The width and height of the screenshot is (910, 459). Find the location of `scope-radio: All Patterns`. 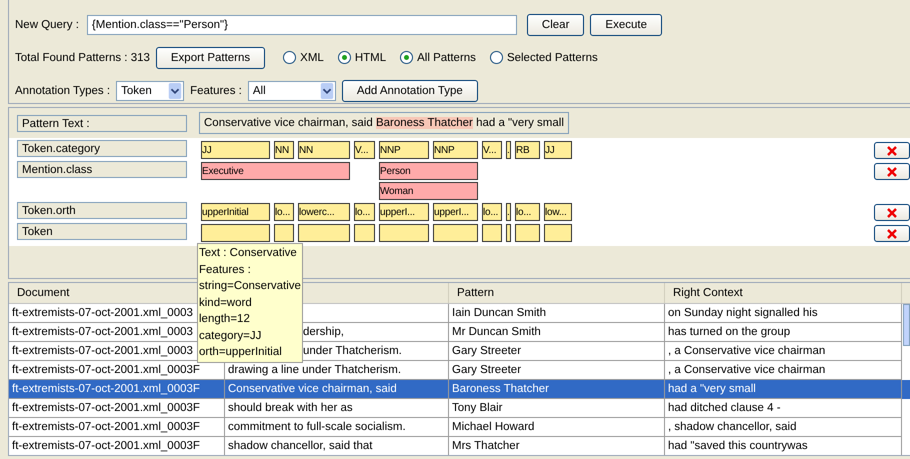

scope-radio: All Patterns is located at coordinates (438, 57).